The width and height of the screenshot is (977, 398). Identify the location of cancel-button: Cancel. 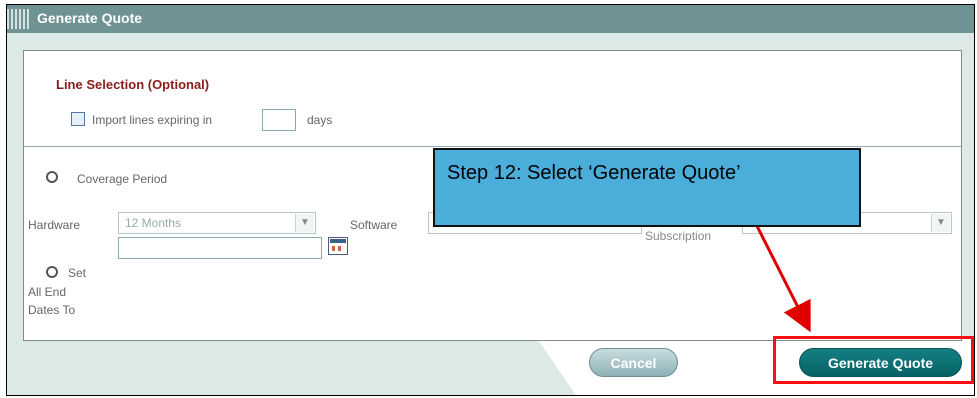
(633, 362).